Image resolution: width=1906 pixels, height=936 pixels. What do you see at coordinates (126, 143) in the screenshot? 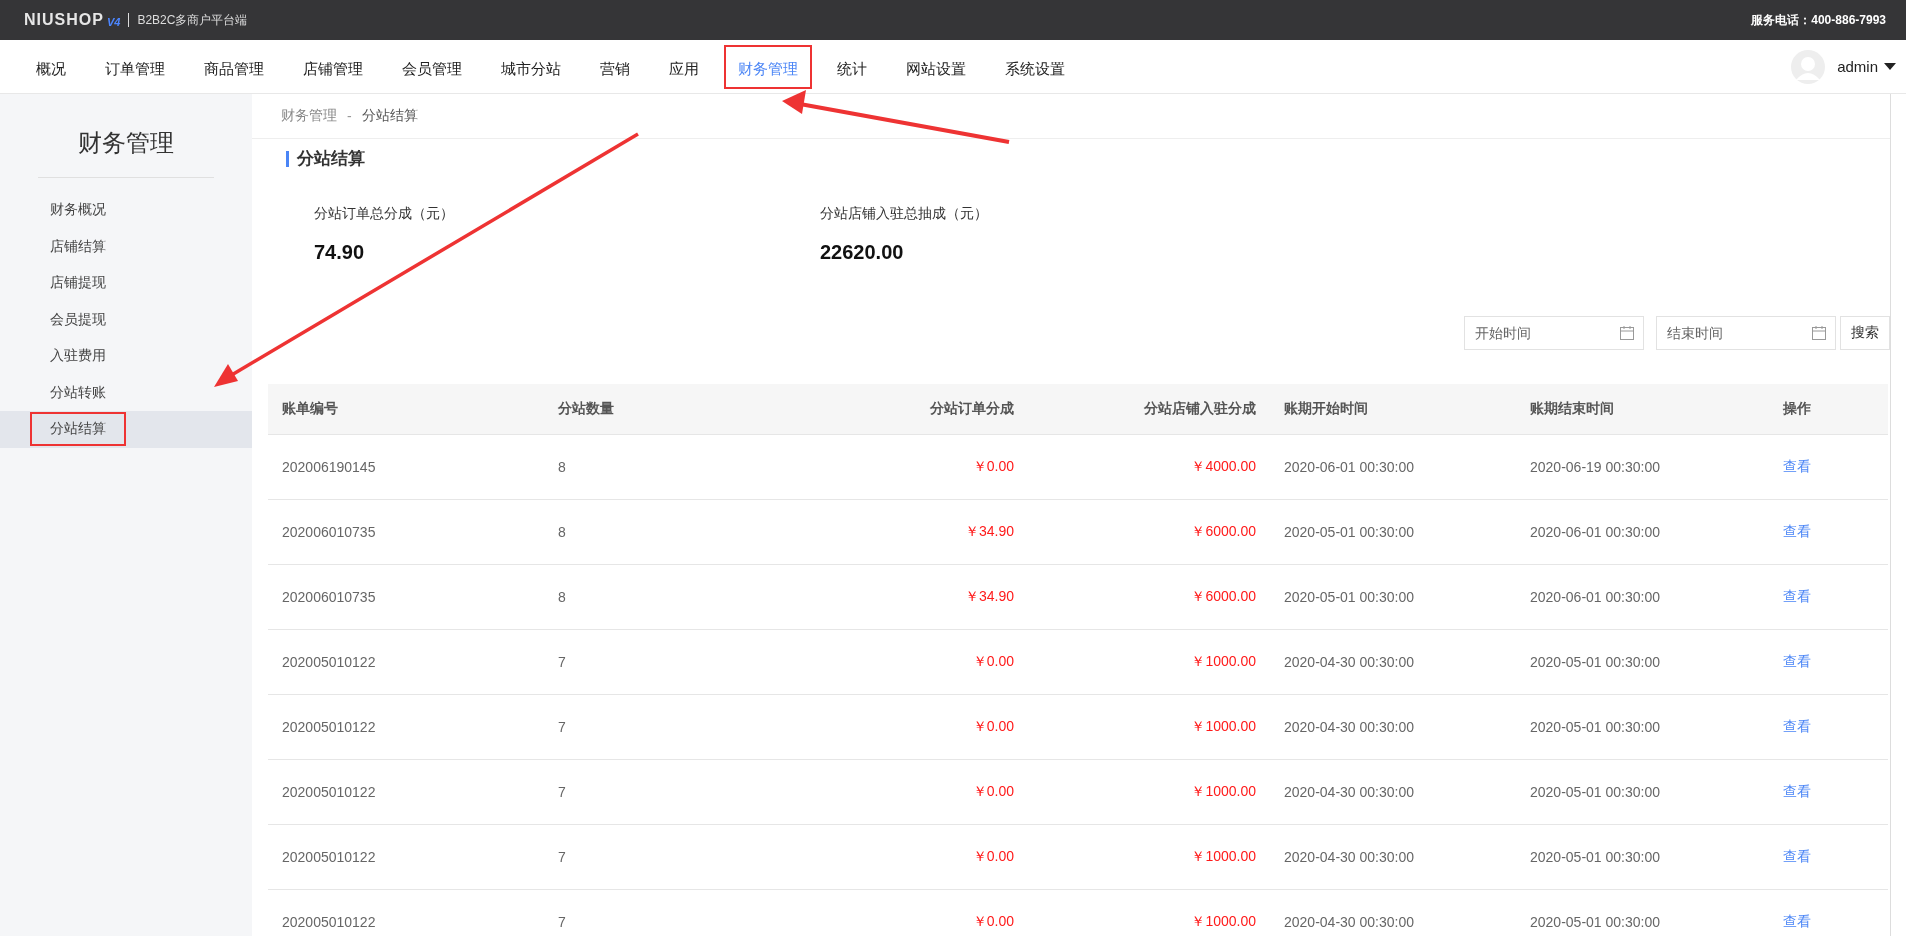
I see `sidebar-title: 财务管理` at bounding box center [126, 143].